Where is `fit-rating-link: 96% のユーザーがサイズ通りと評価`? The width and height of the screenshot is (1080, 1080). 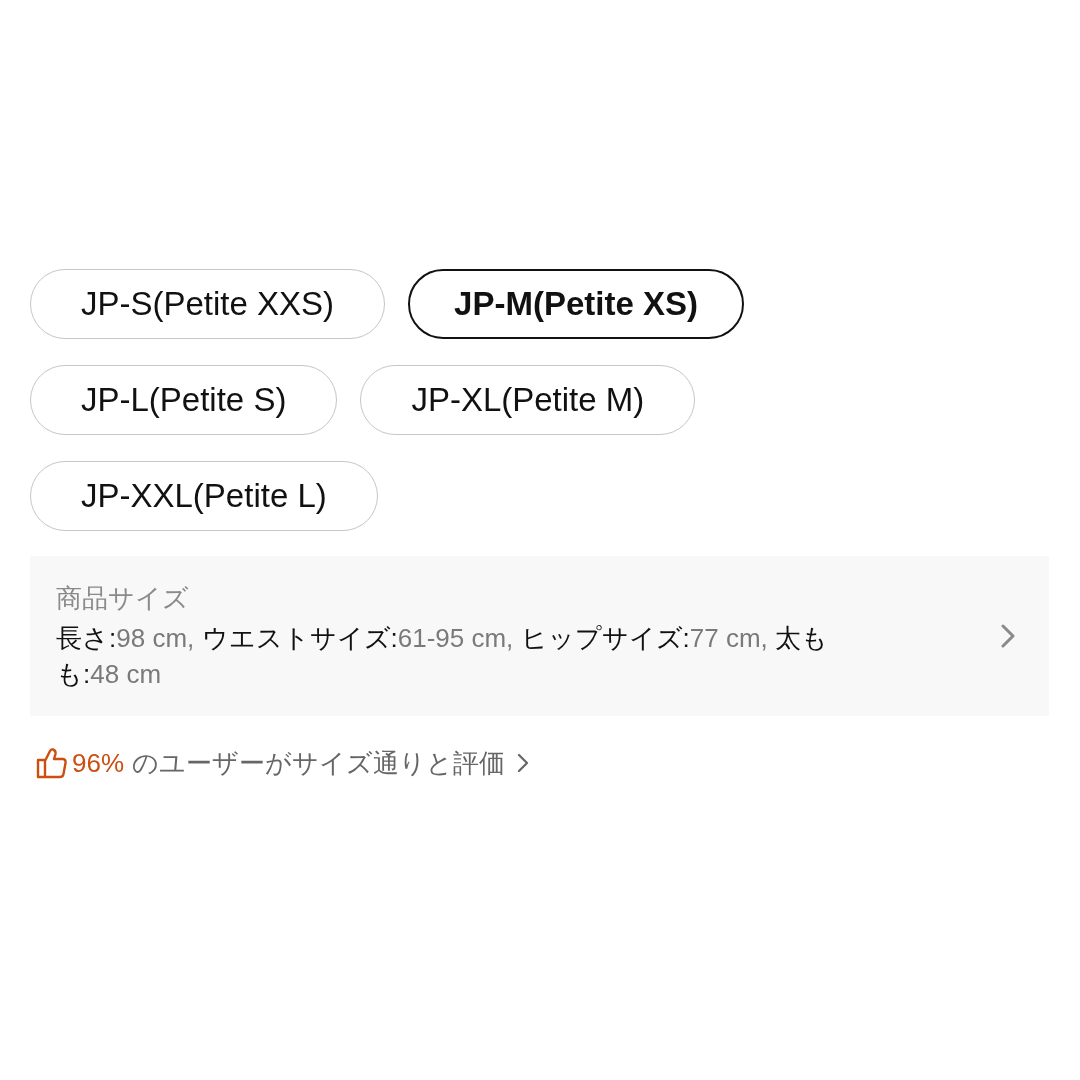 fit-rating-link: 96% のユーザーがサイズ通りと評価 is located at coordinates (283, 763).